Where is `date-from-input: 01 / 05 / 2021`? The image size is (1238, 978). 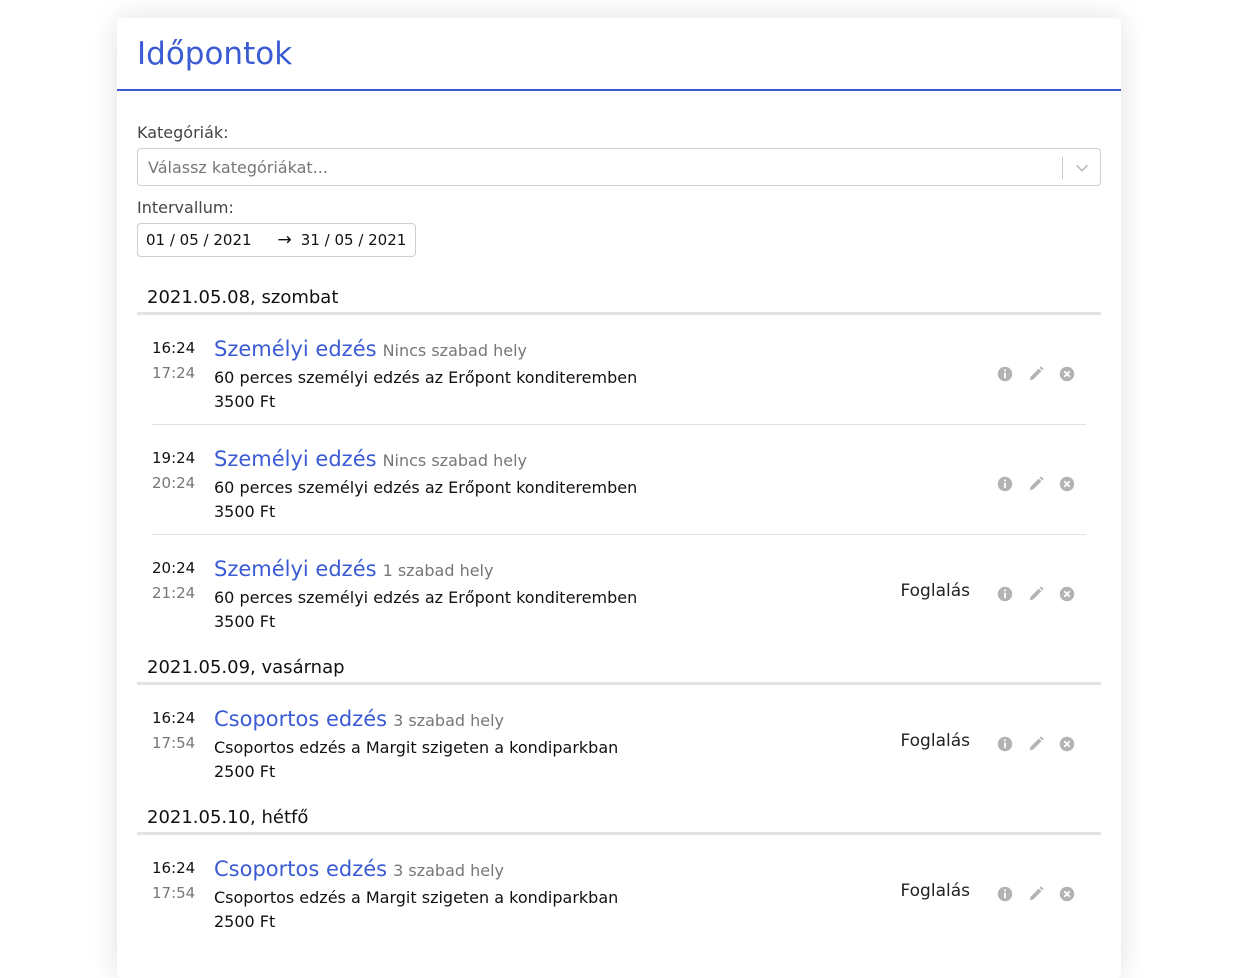
date-from-input: 01 / 05 / 2021 is located at coordinates (199, 240).